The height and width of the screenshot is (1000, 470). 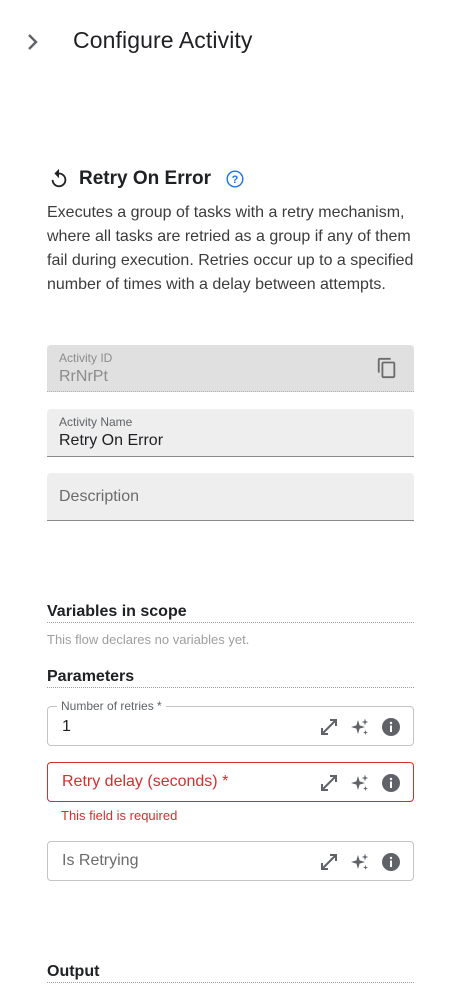 I want to click on activity-name-label: Activity Name, so click(x=96, y=422).